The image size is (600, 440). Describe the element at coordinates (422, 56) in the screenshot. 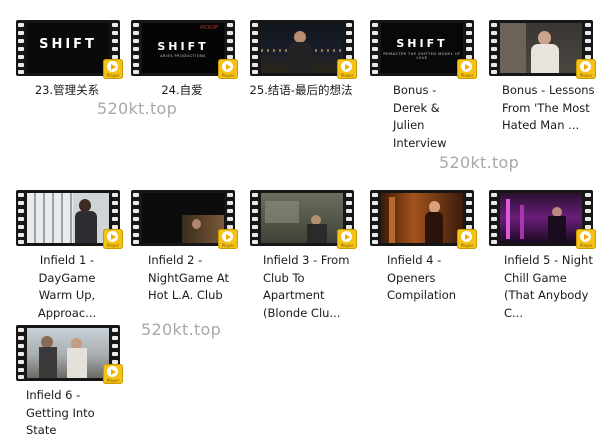

I see `frame-subtitle: REMASTER THE SHIFTED MODEL OF LOVE` at that location.